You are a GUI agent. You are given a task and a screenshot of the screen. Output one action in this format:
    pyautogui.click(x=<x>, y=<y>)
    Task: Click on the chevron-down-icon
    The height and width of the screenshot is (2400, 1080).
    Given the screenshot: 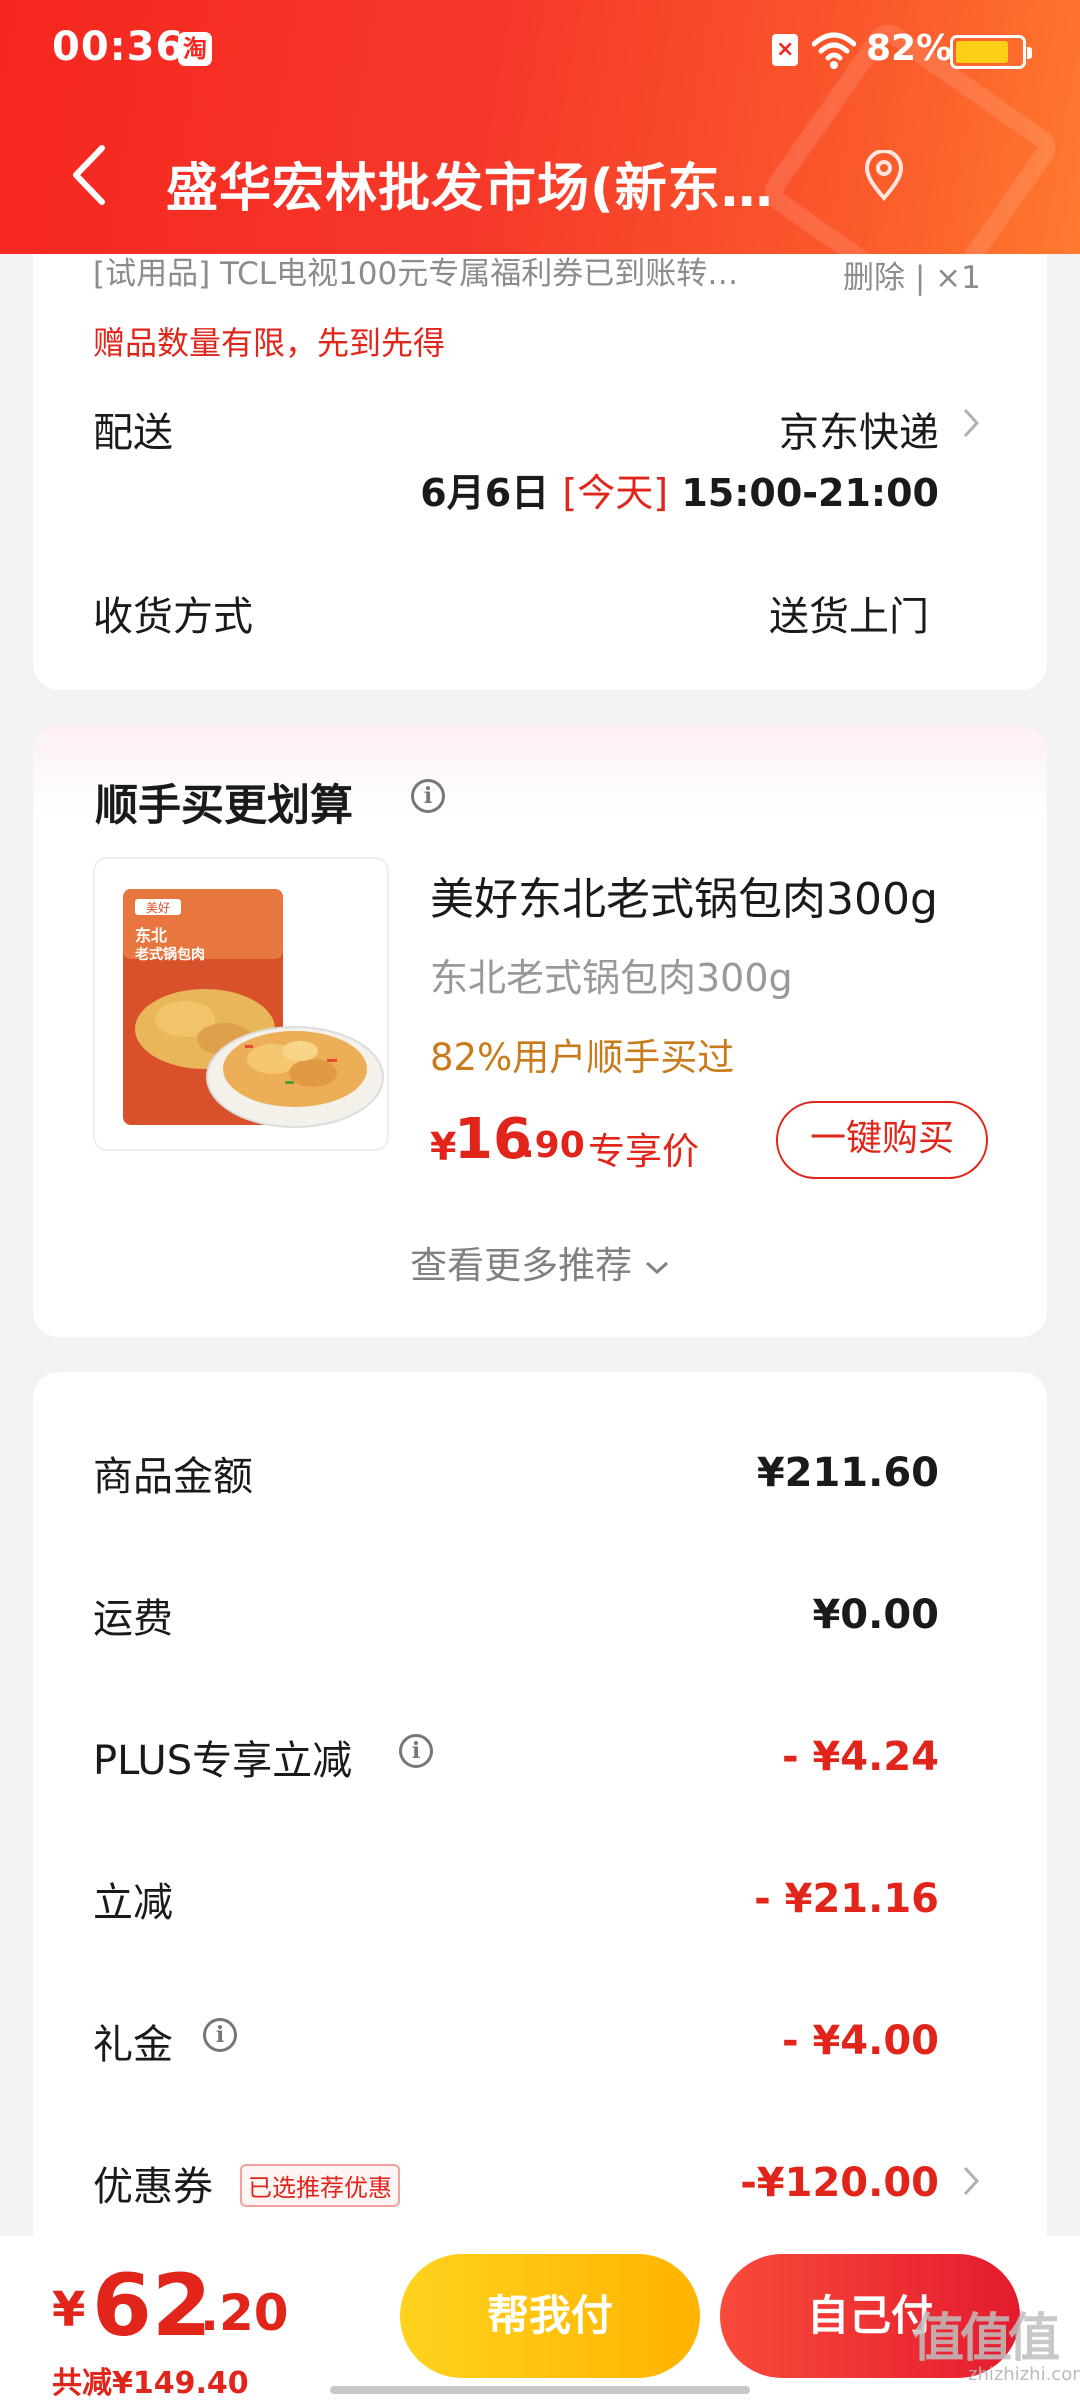 What is the action you would take?
    pyautogui.click(x=656, y=1267)
    